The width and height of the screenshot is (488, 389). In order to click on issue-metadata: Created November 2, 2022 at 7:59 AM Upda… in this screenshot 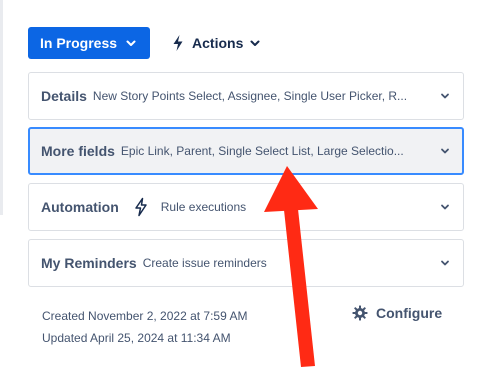, I will do `click(144, 327)`.